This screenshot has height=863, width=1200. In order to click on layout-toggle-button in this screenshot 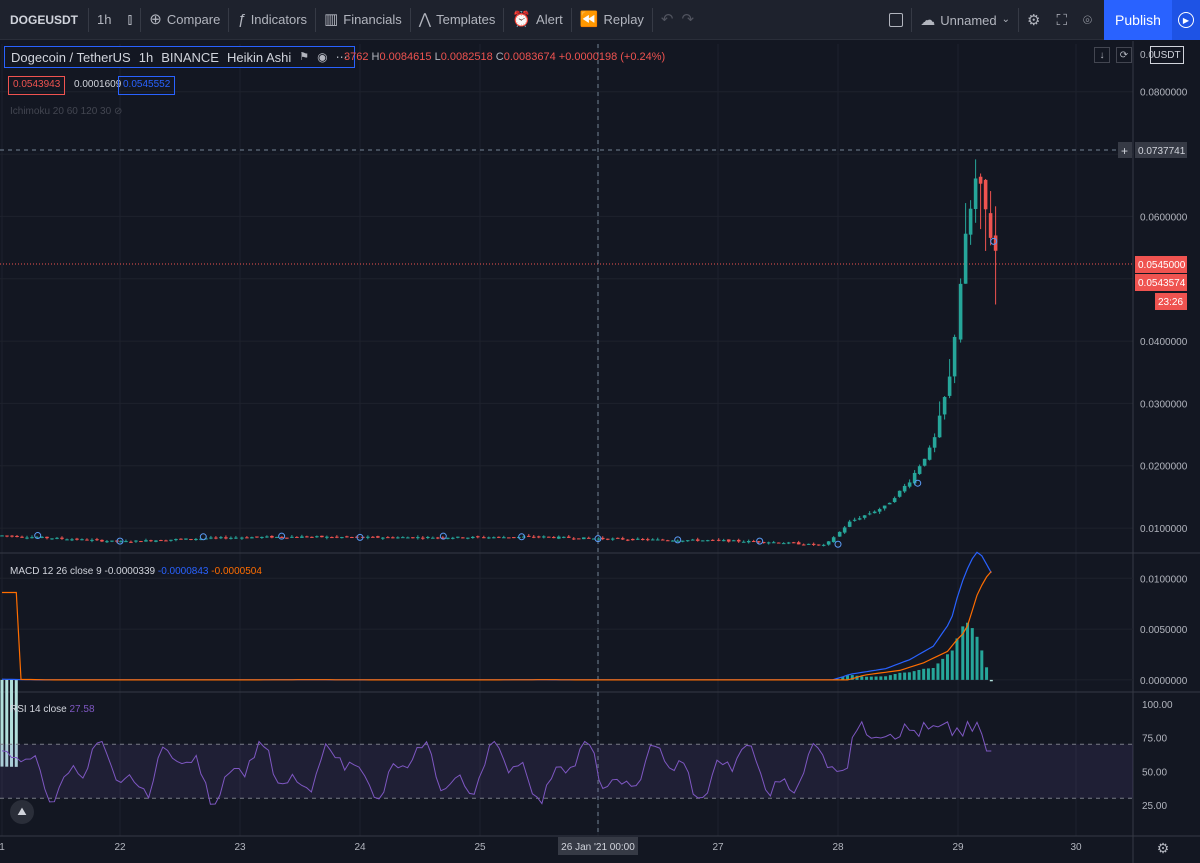, I will do `click(896, 20)`.